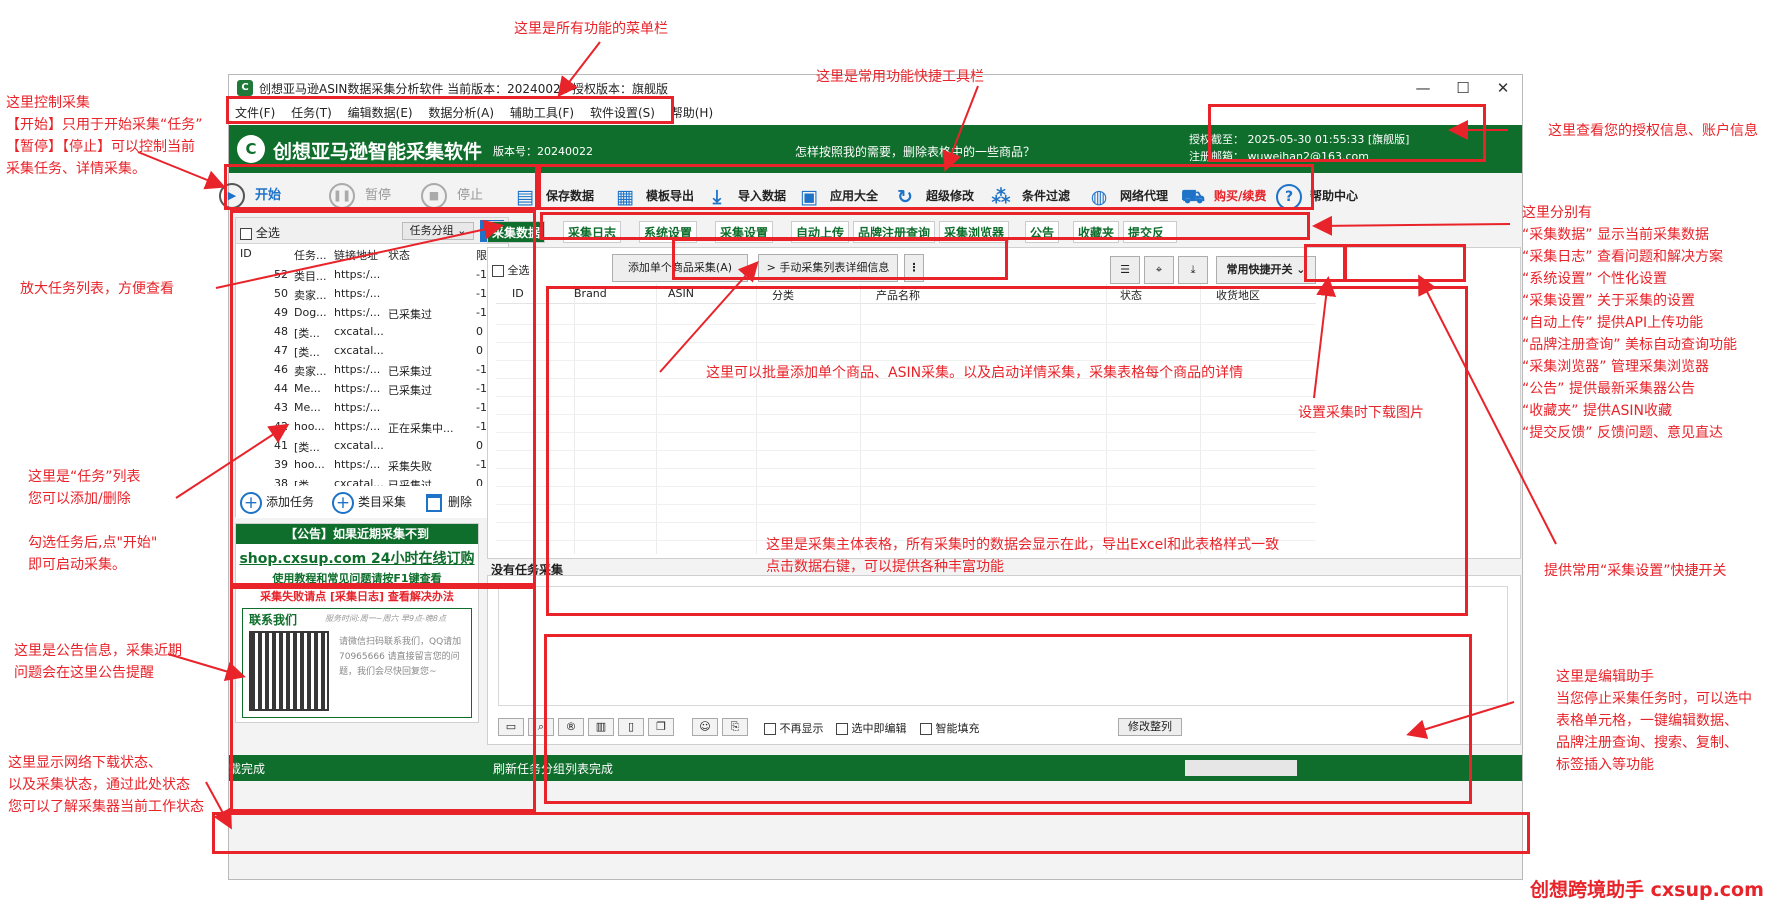 This screenshot has height=922, width=1782. Describe the element at coordinates (1423, 88) in the screenshot. I see `minimize-button: —` at that location.